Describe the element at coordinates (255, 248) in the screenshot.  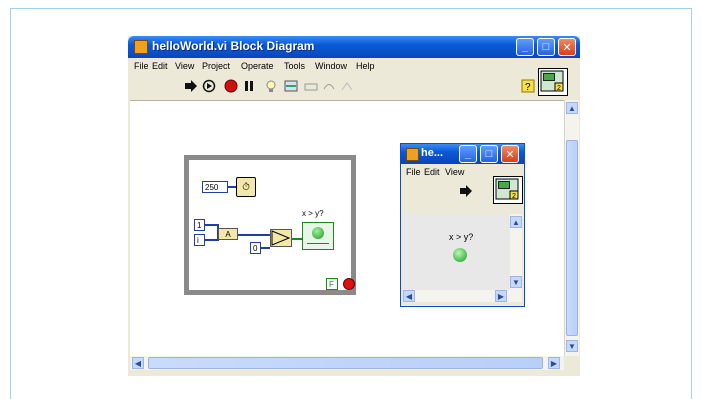
I see `zero-constant: 0` at that location.